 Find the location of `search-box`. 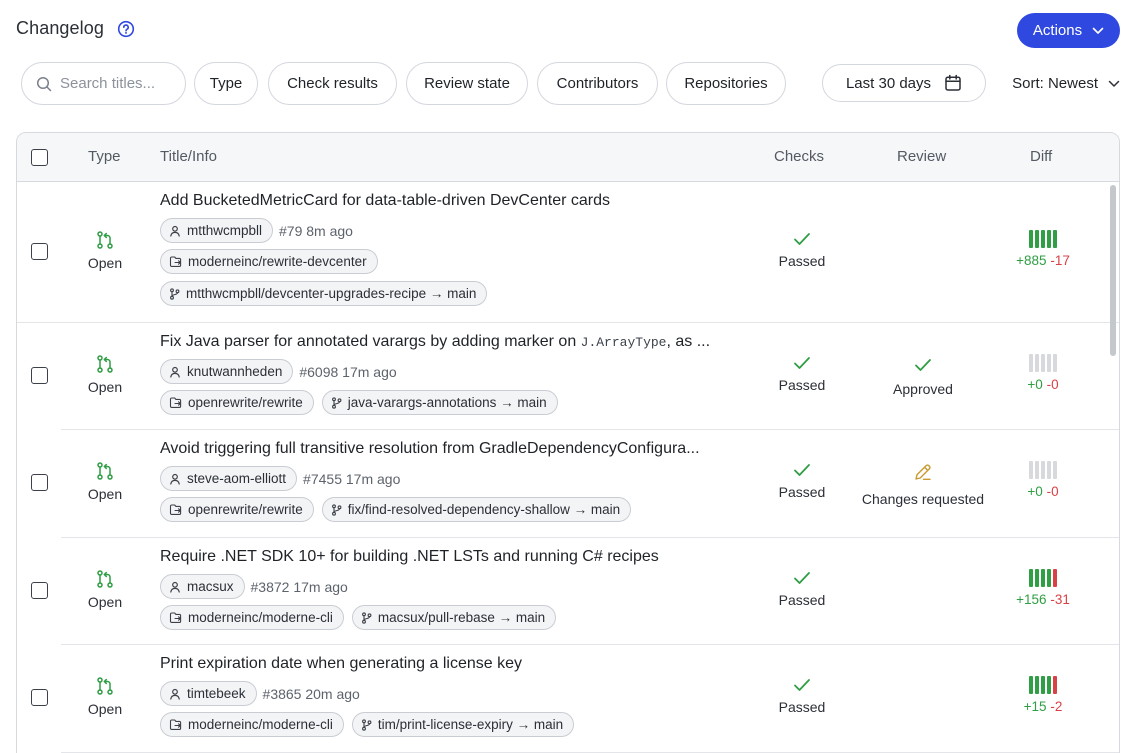

search-box is located at coordinates (103, 83).